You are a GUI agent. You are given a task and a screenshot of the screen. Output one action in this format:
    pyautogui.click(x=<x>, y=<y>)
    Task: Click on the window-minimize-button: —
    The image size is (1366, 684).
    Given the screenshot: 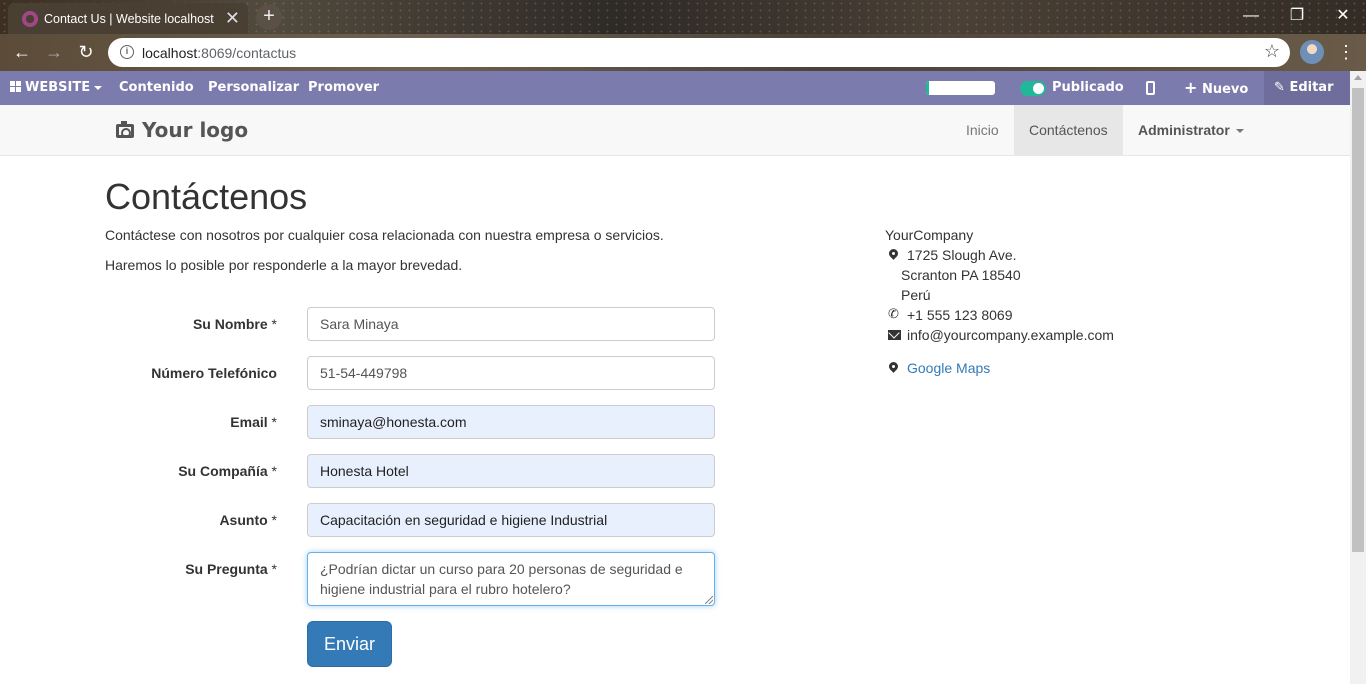 What is the action you would take?
    pyautogui.click(x=1251, y=17)
    